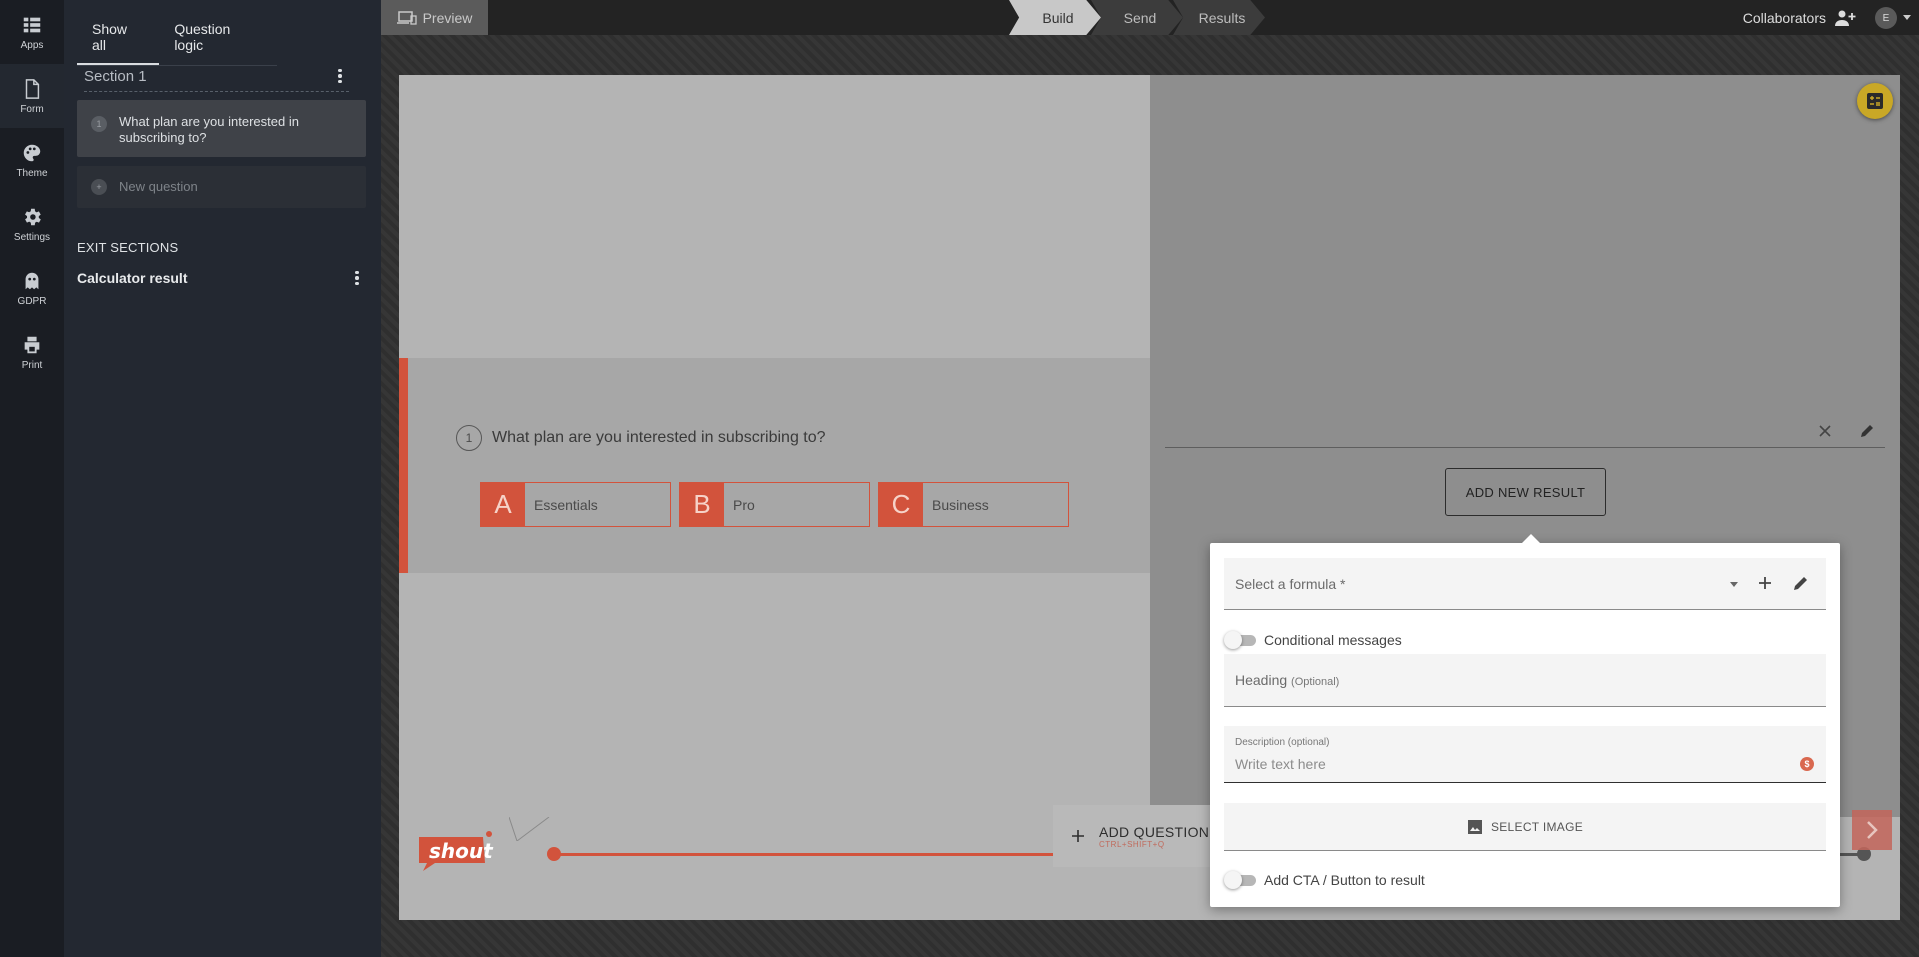 Image resolution: width=1919 pixels, height=957 pixels. Describe the element at coordinates (32, 109) in the screenshot. I see `rail-label-form: Form` at that location.